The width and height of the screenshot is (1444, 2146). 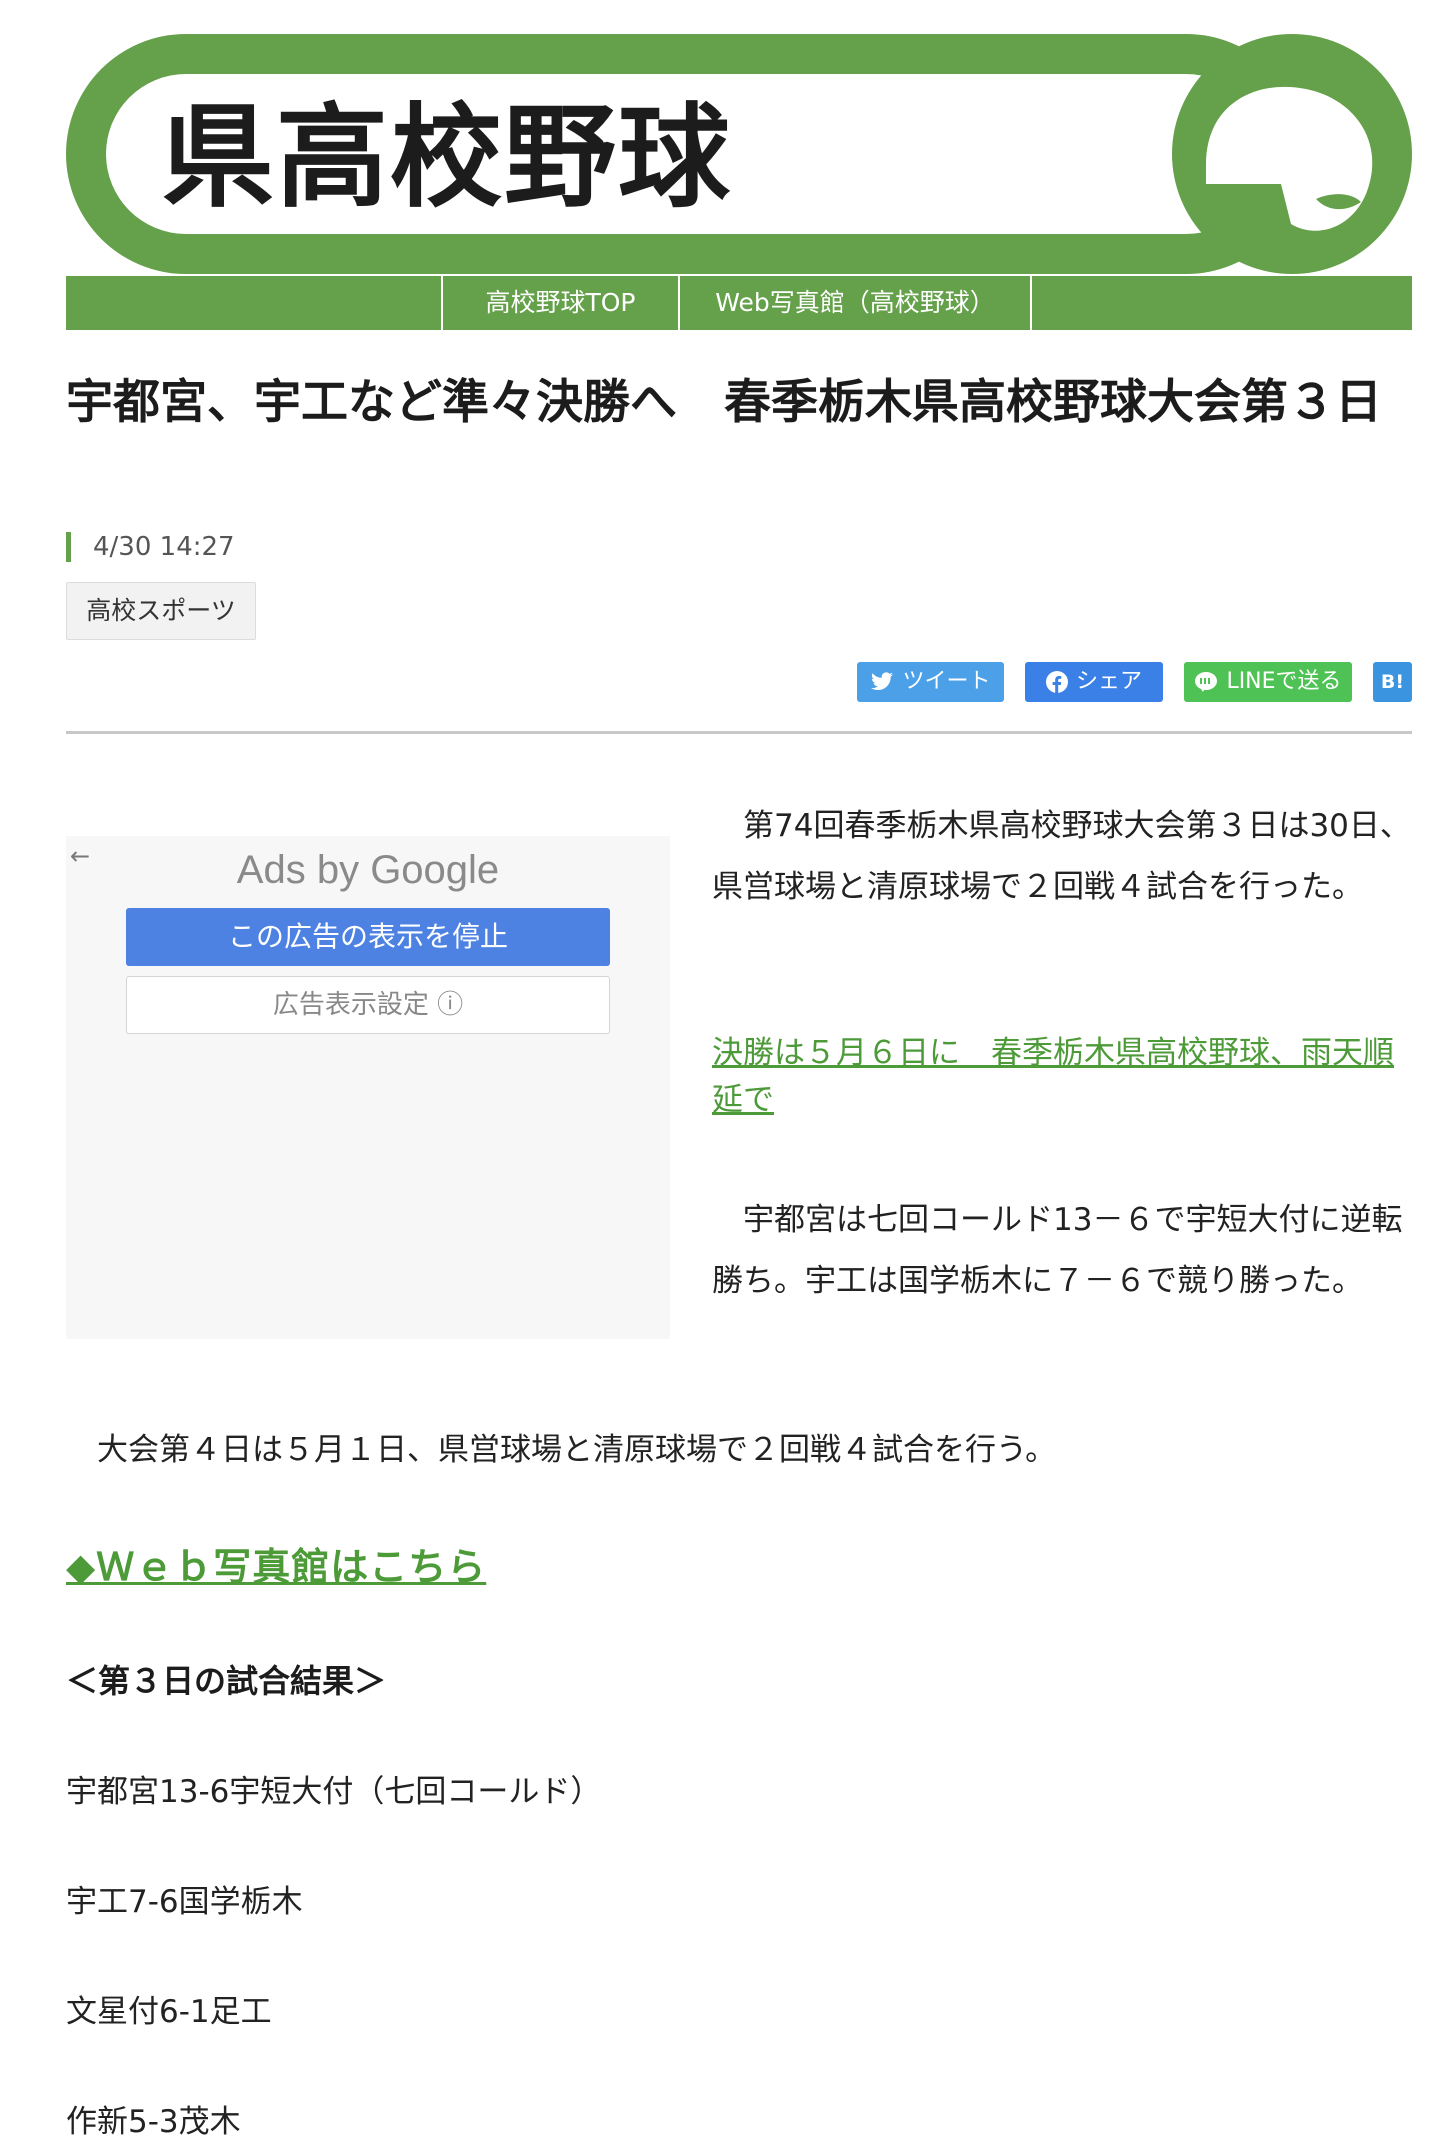 What do you see at coordinates (368, 1005) in the screenshot?
I see `ad-settings-button: 広告表示設定 ⓘ` at bounding box center [368, 1005].